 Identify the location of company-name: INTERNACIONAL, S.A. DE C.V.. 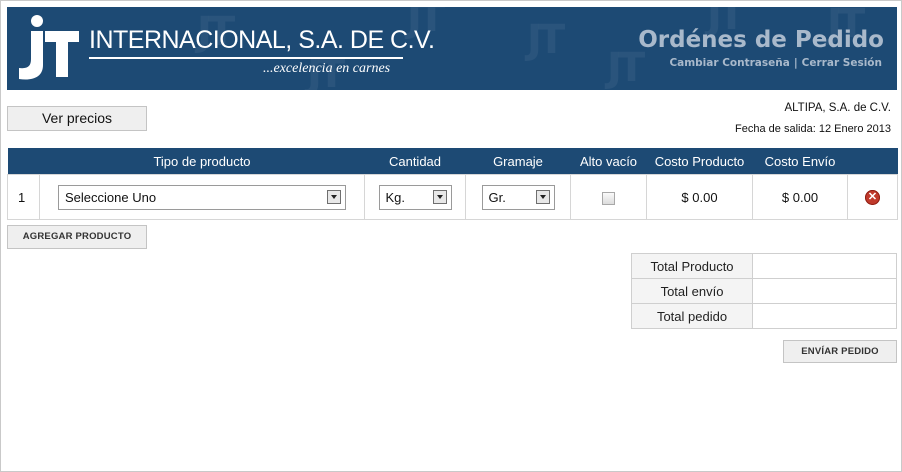
(262, 40).